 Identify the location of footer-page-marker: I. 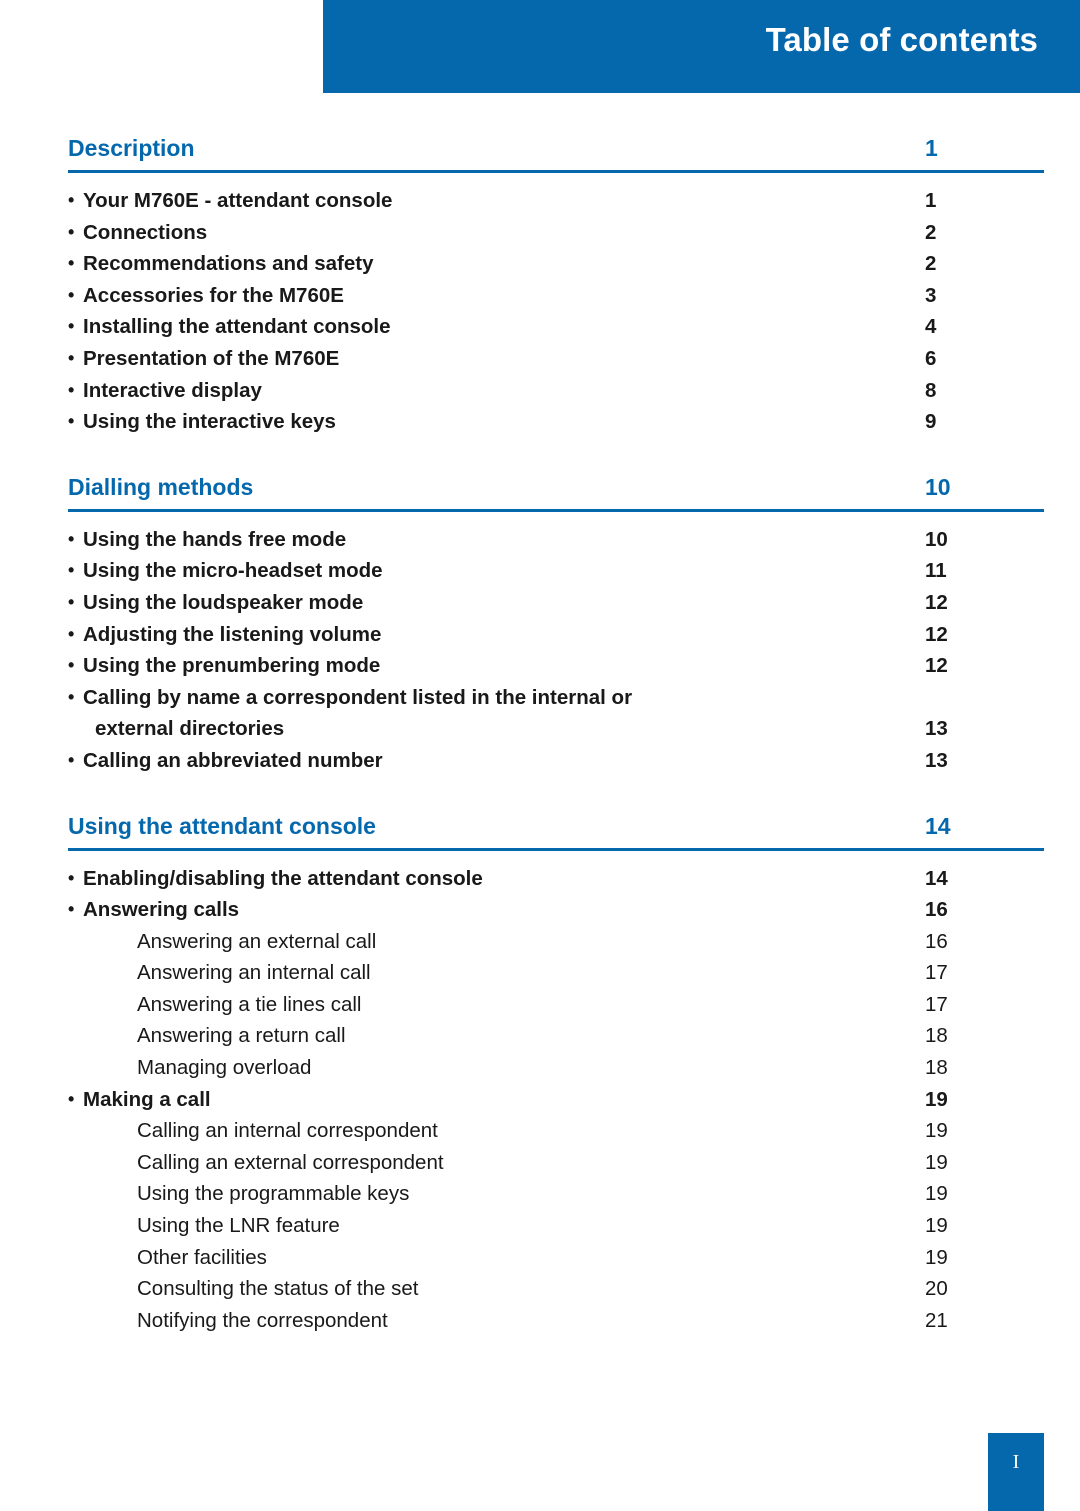
(1016, 1472).